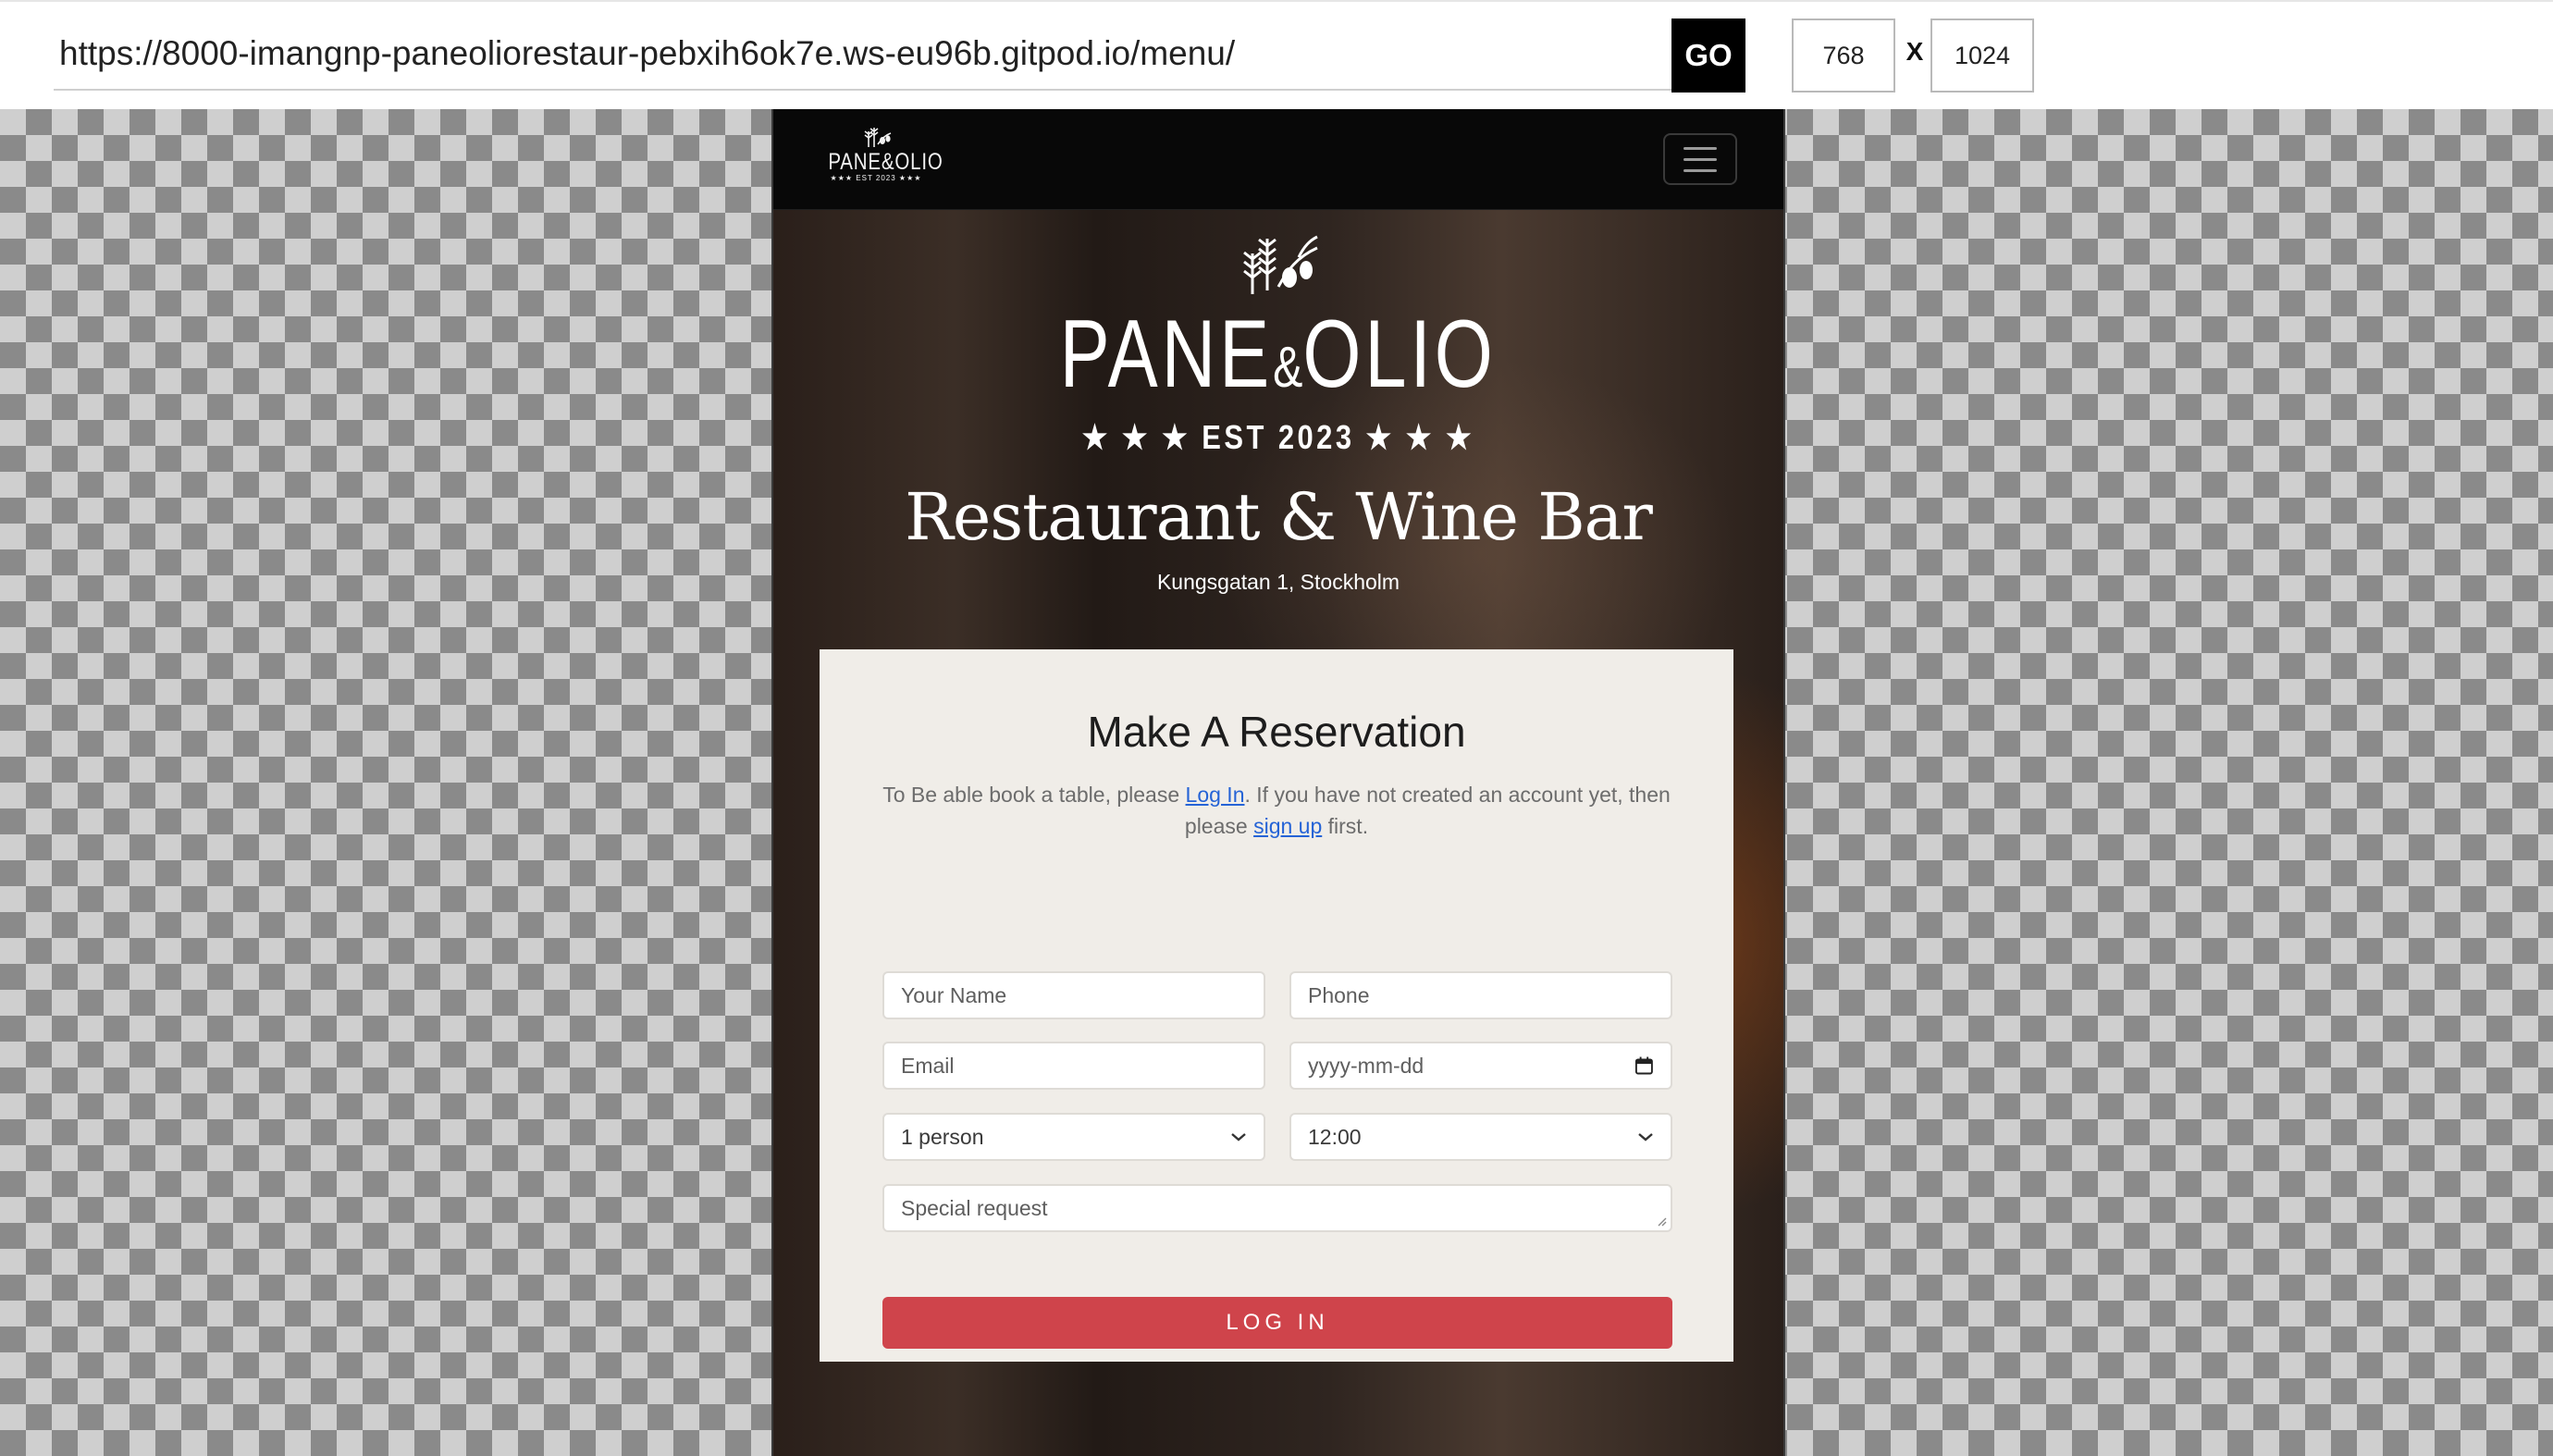 The width and height of the screenshot is (2553, 1456). What do you see at coordinates (876, 178) in the screenshot?
I see `navbar-logo-est: ★★★ EST 2023 ★★★` at bounding box center [876, 178].